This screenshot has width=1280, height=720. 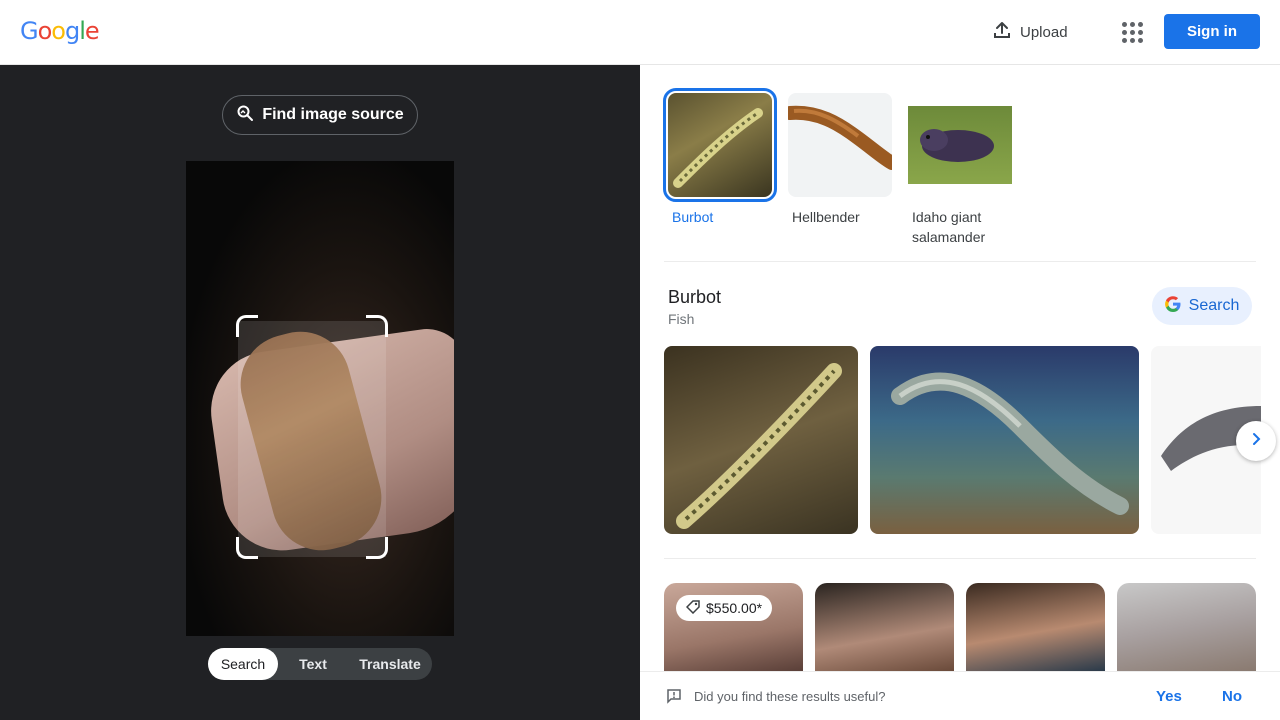 What do you see at coordinates (1132, 32) in the screenshot?
I see `apps-grid-icon` at bounding box center [1132, 32].